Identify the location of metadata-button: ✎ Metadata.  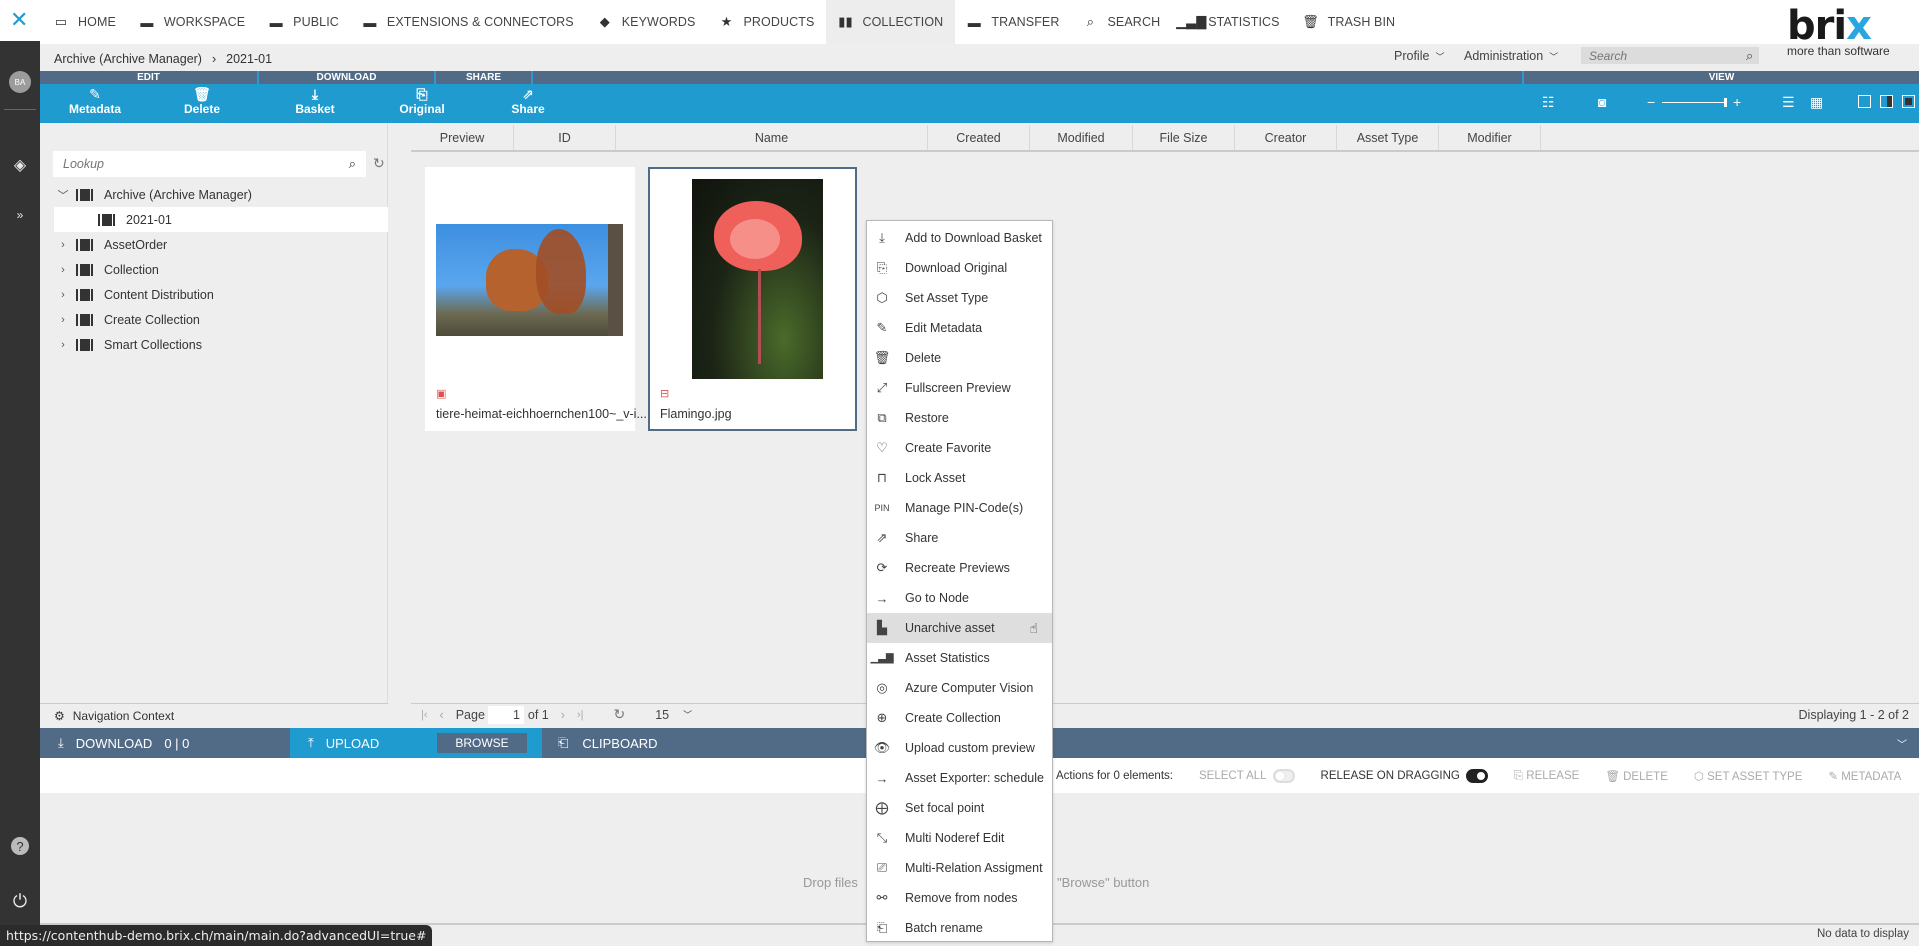
(95, 101).